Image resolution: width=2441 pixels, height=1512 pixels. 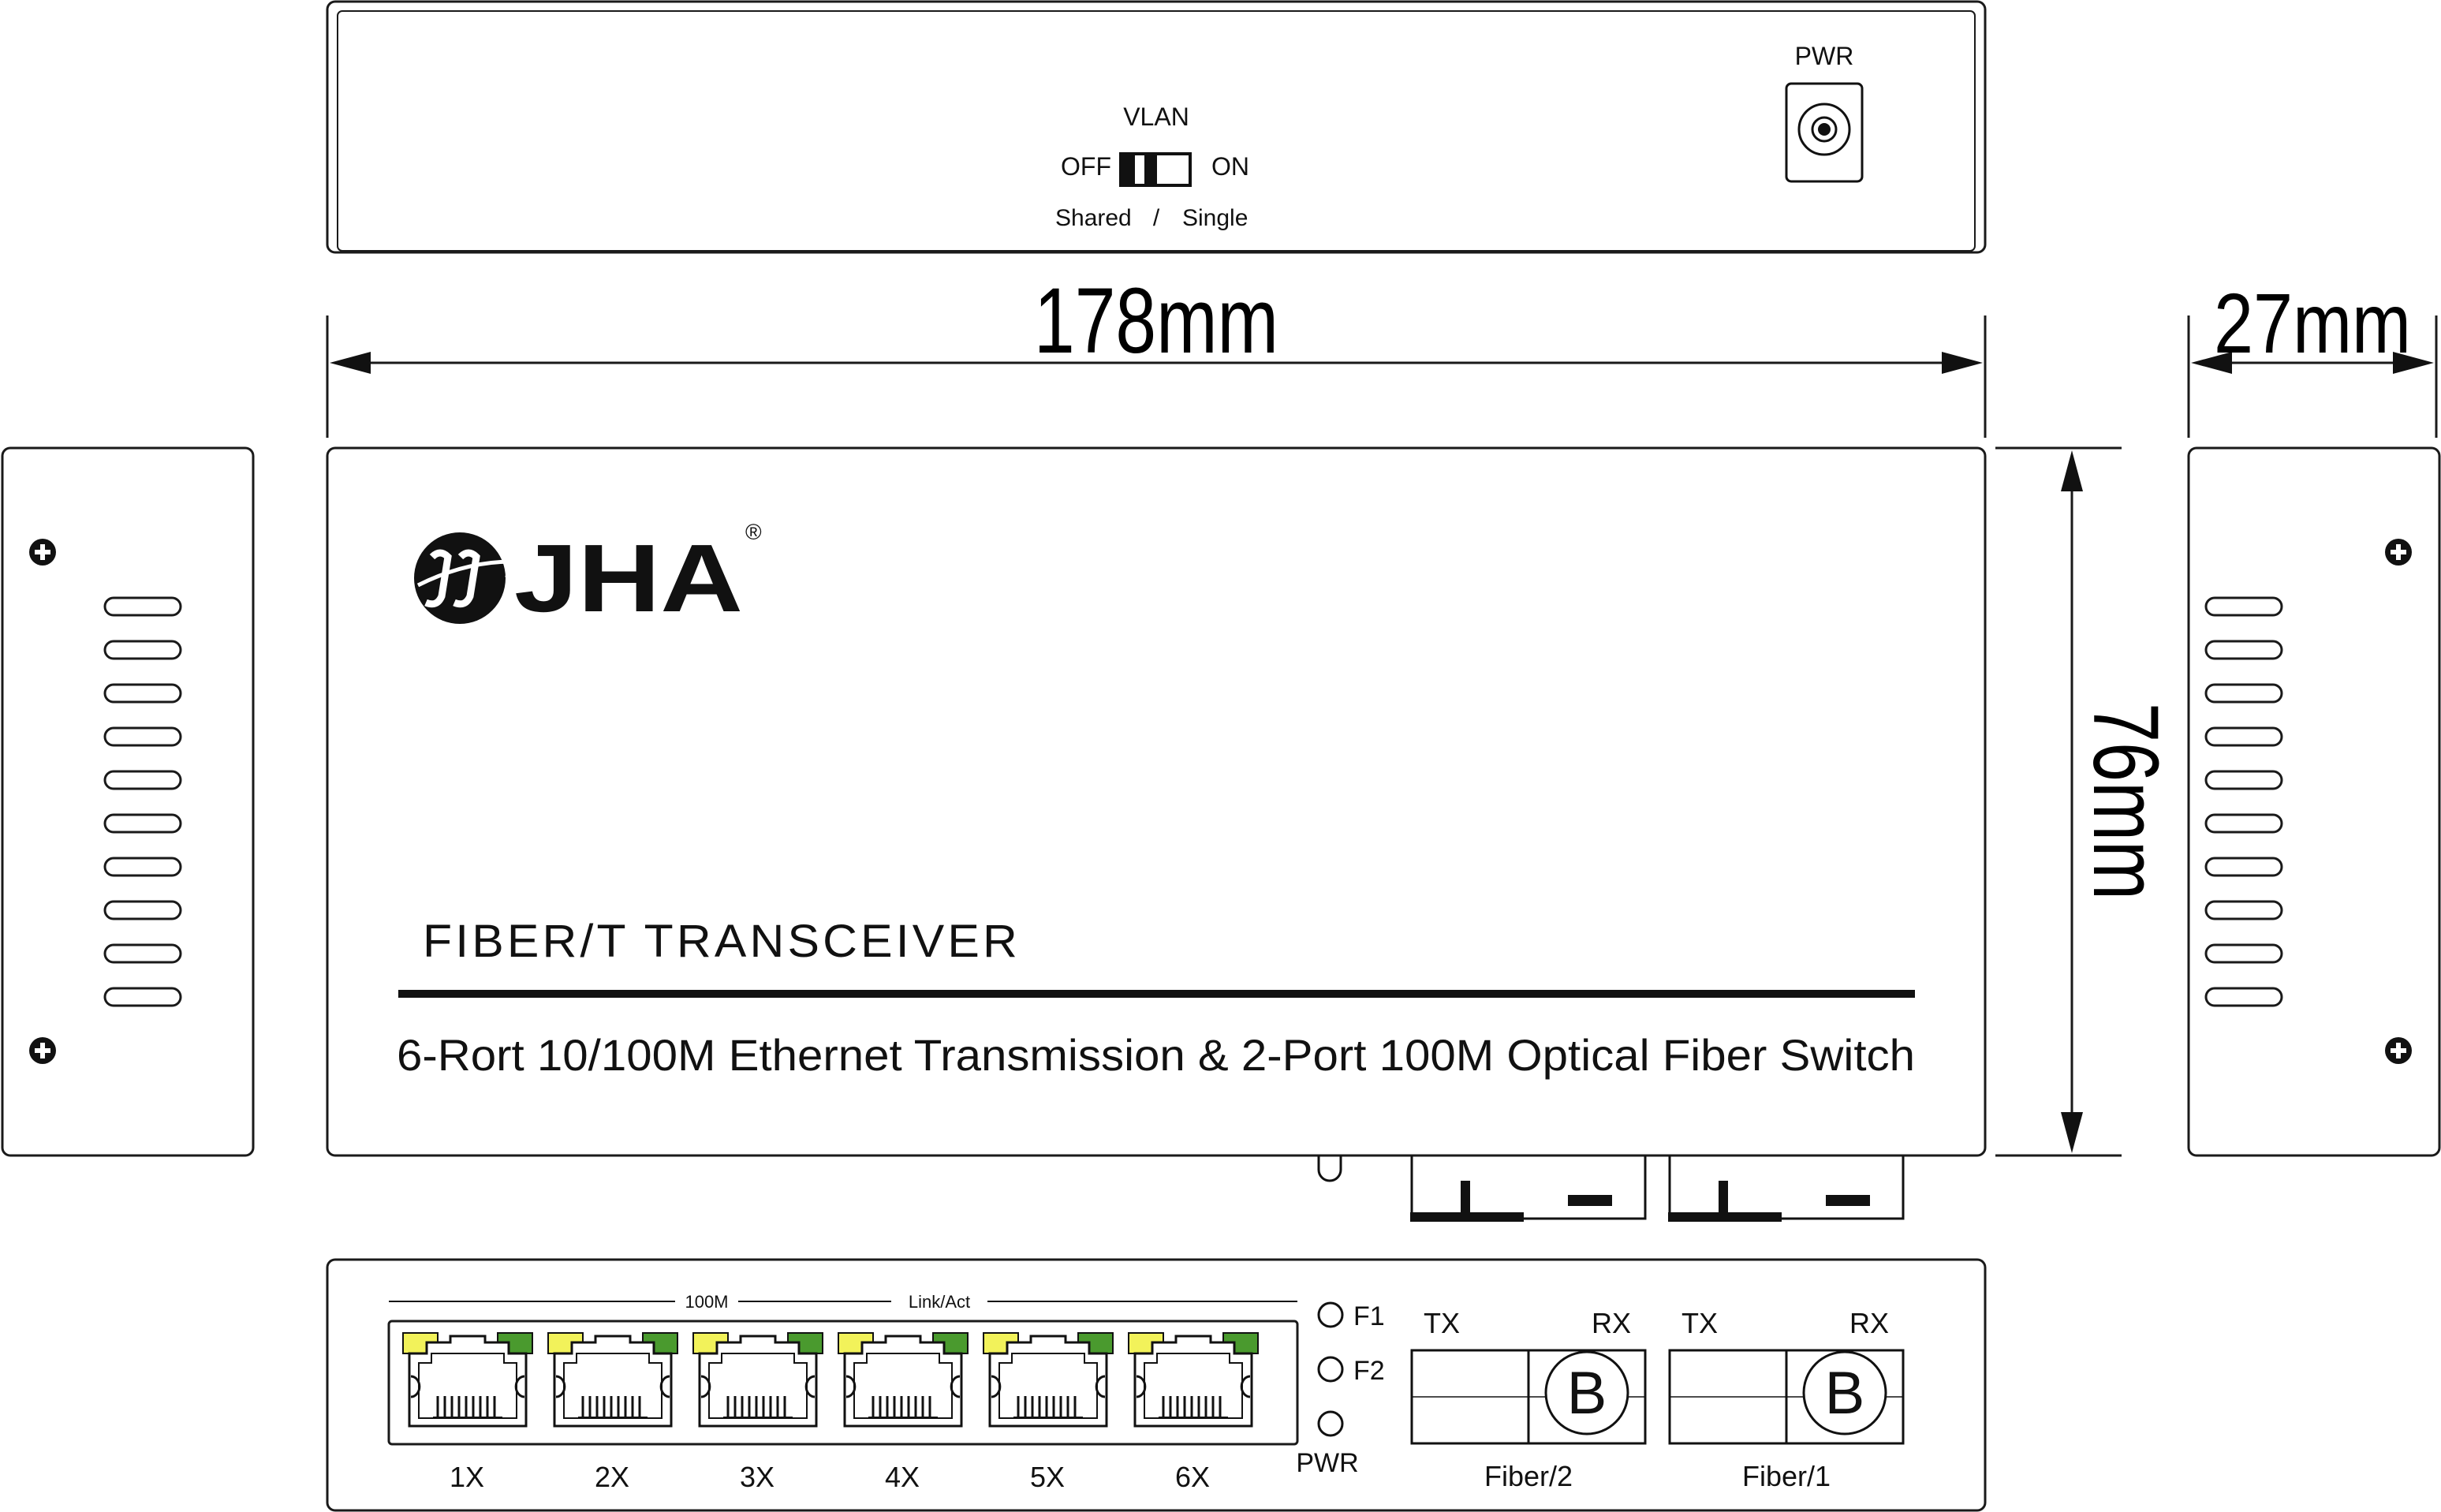 I want to click on vlan-switch-icon, so click(x=1155, y=169).